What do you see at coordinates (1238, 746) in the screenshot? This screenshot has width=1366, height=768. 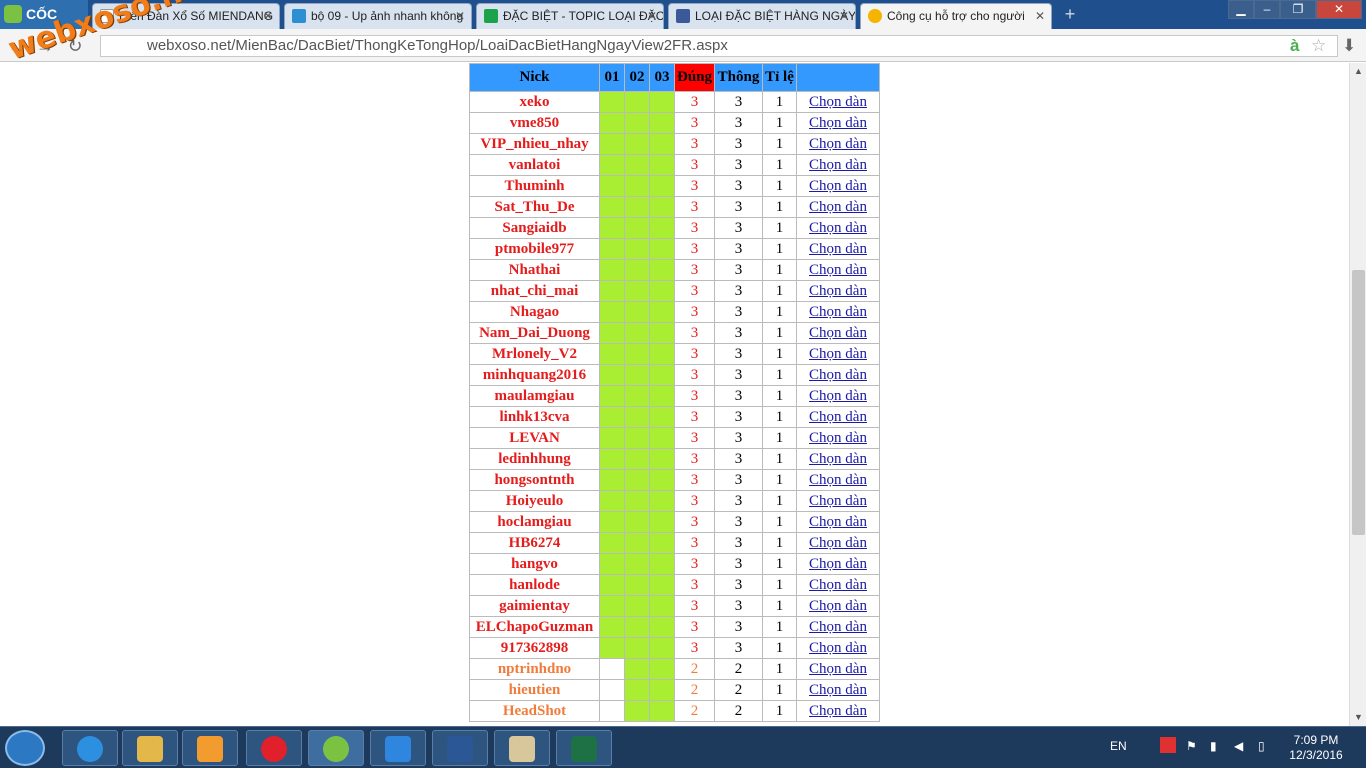 I see `volume-icon: ◀` at bounding box center [1238, 746].